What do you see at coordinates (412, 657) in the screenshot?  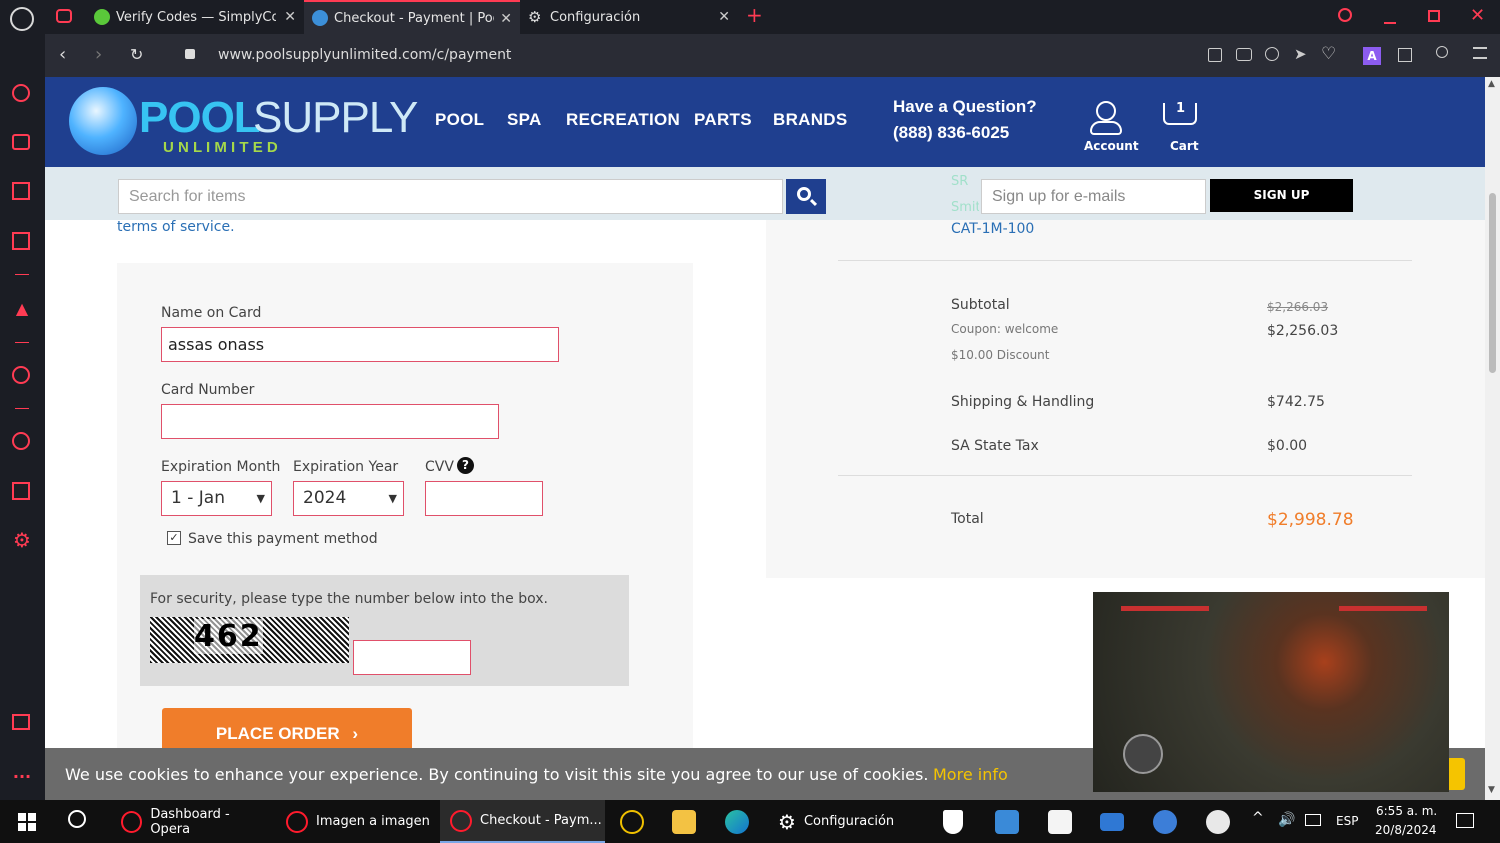 I see `captcha-input` at bounding box center [412, 657].